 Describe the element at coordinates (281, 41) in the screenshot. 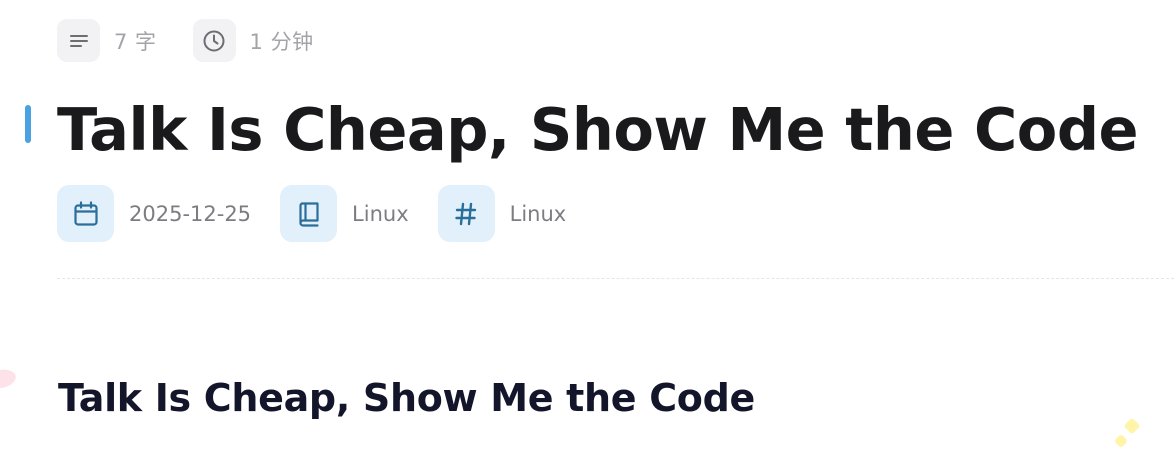

I see `read-time-label: 1 分钟` at that location.